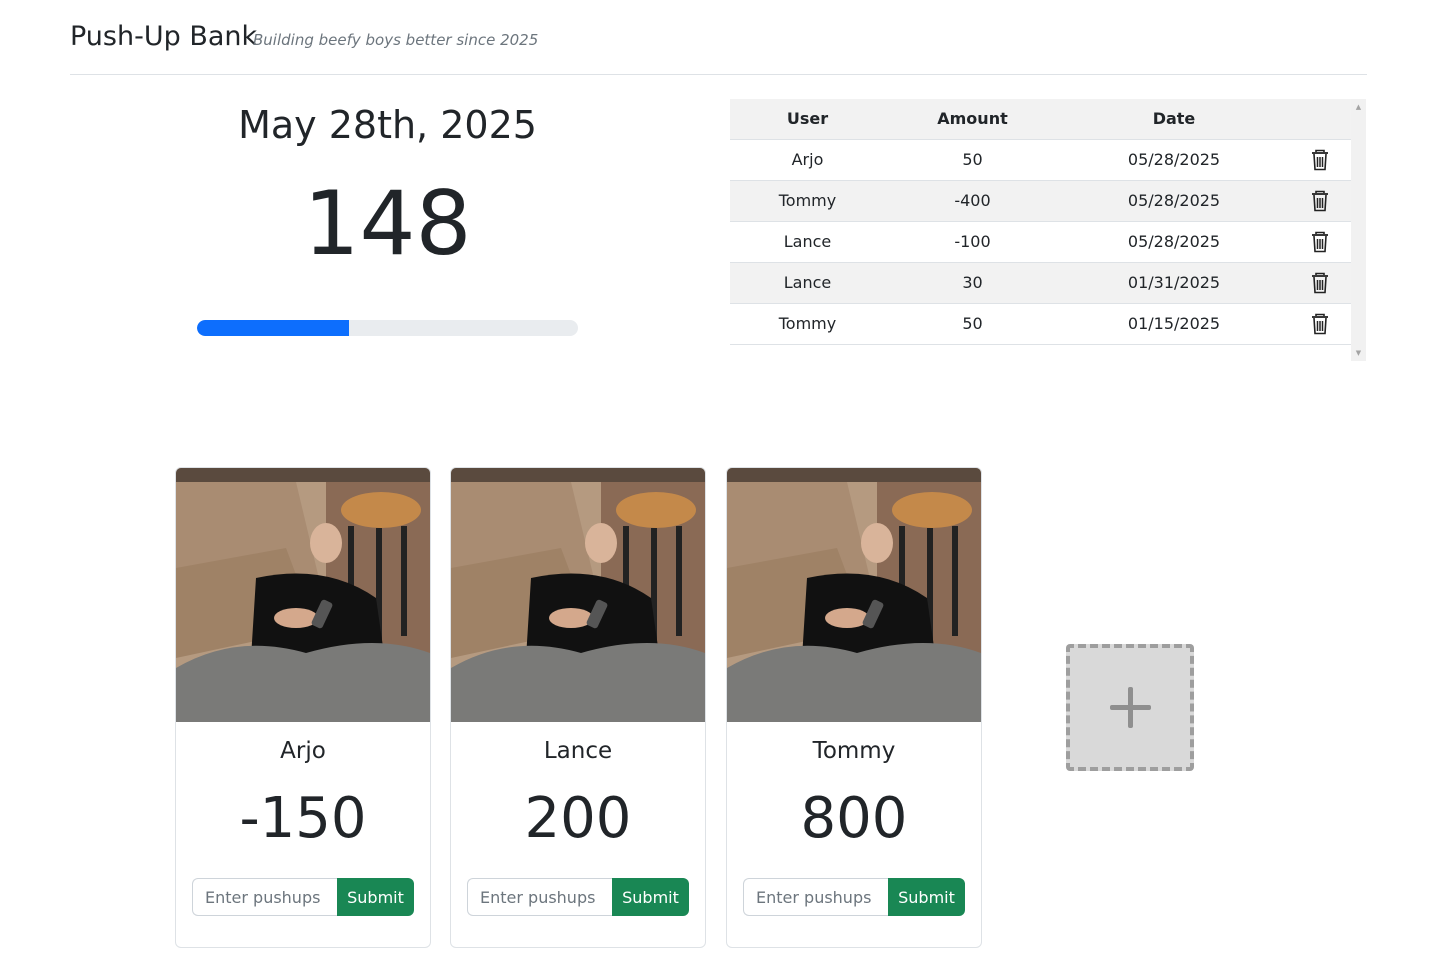  What do you see at coordinates (972, 119) in the screenshot?
I see `column-header-amount: Amount` at bounding box center [972, 119].